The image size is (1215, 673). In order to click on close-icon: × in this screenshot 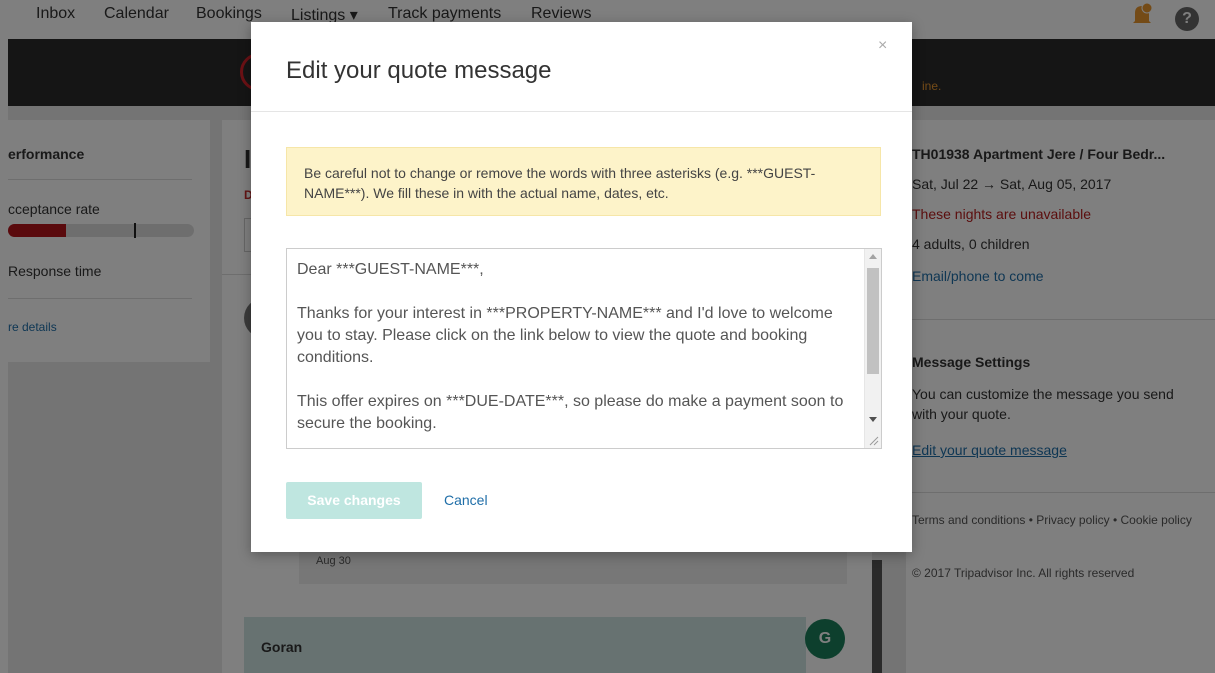, I will do `click(882, 46)`.